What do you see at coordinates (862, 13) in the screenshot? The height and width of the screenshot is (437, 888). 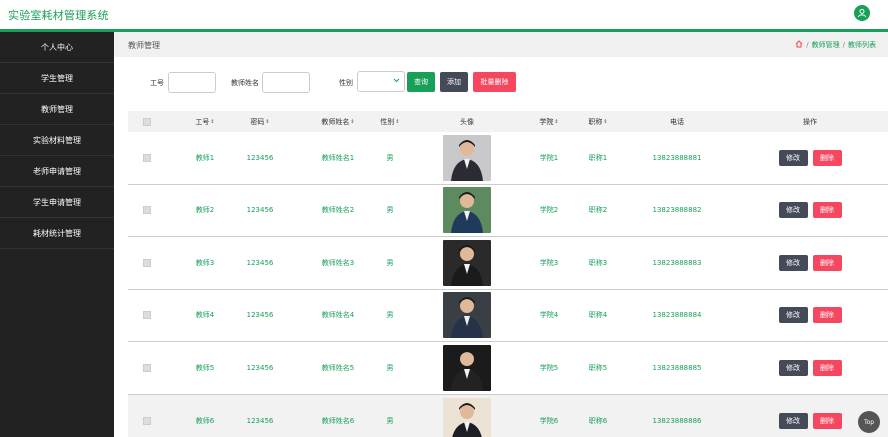 I see `user-avatar-icon` at bounding box center [862, 13].